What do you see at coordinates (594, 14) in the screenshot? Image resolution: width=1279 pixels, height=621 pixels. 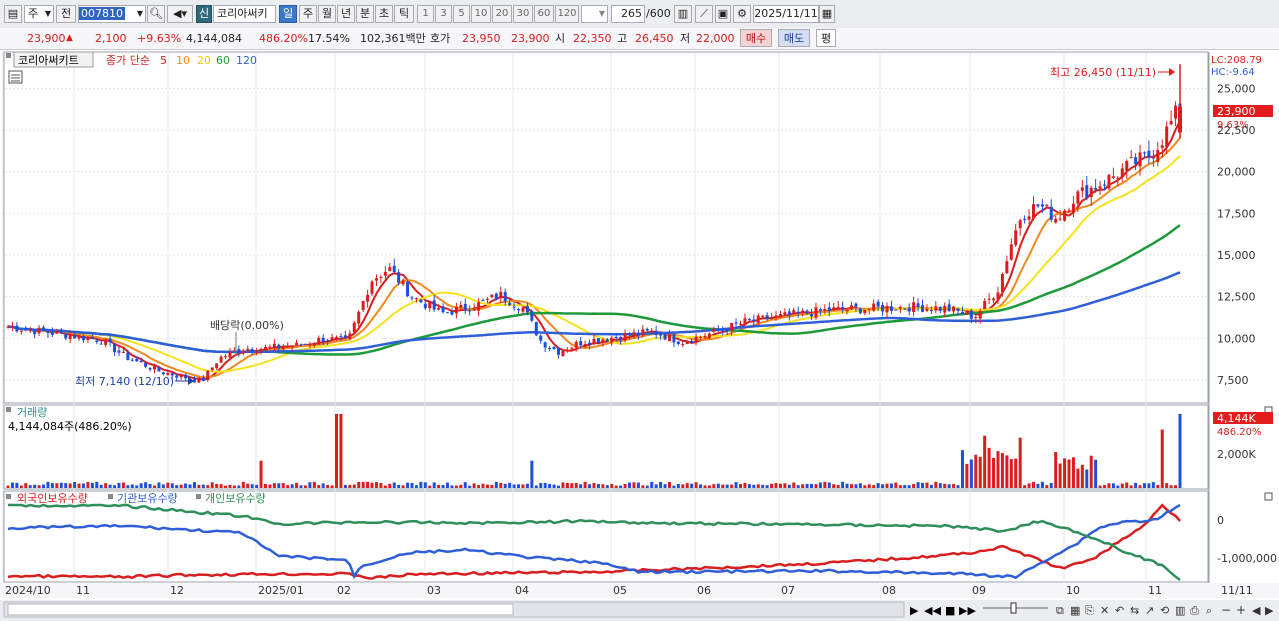 I see `interval-custom-select: ▼` at bounding box center [594, 14].